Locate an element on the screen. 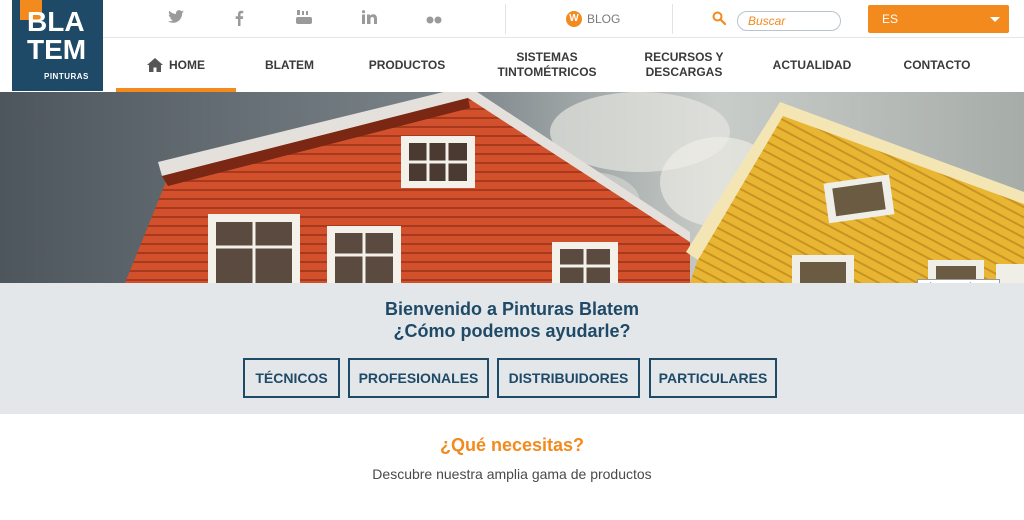  section-heading: ¿Qué necesitas? is located at coordinates (512, 445).